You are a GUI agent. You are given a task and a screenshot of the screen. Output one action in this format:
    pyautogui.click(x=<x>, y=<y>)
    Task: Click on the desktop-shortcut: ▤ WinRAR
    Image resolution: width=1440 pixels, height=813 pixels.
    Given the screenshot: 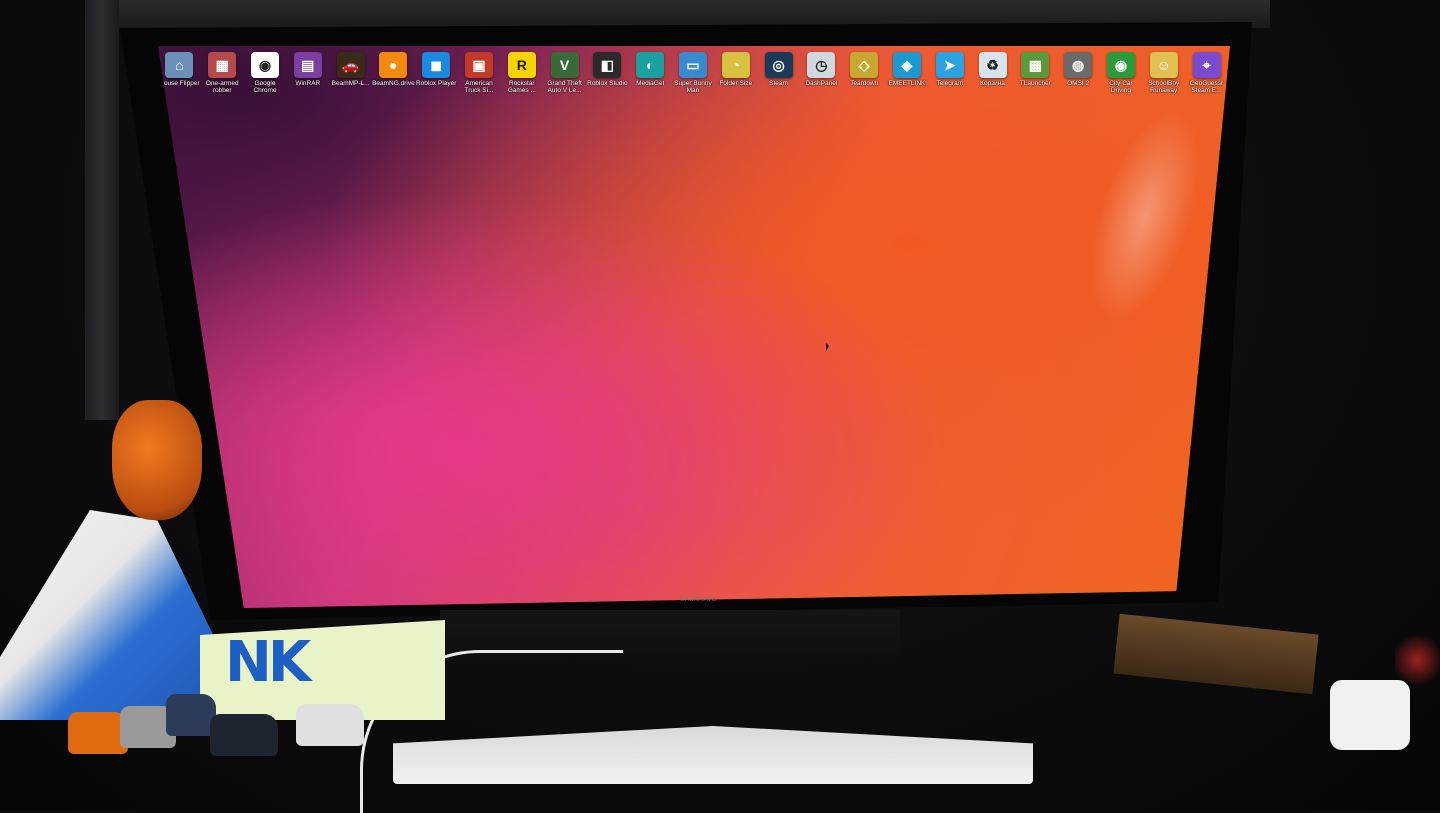 What is the action you would take?
    pyautogui.click(x=307, y=82)
    